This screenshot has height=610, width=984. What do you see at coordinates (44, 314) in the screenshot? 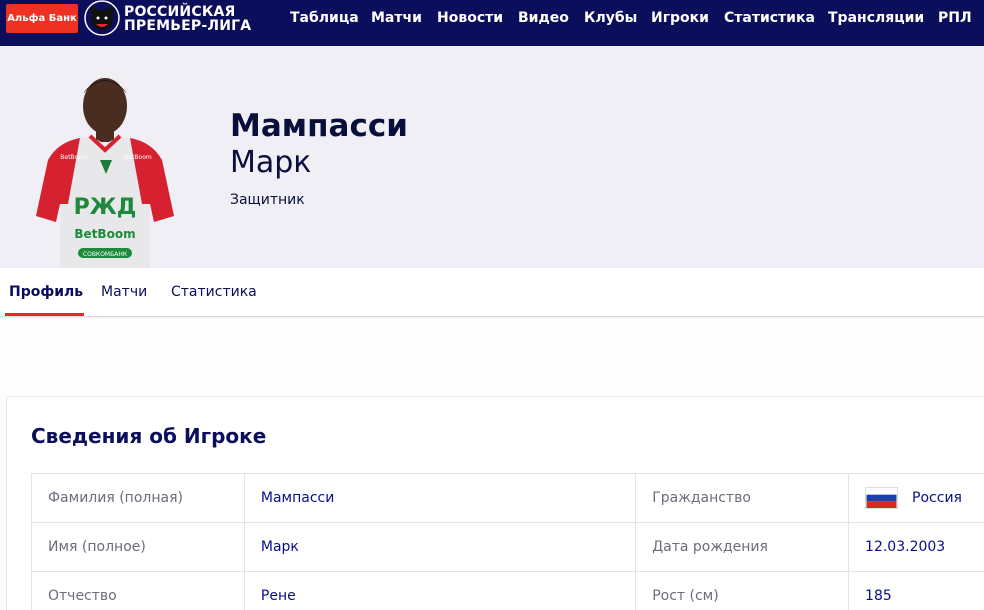
I see `active-tab-indicator` at bounding box center [44, 314].